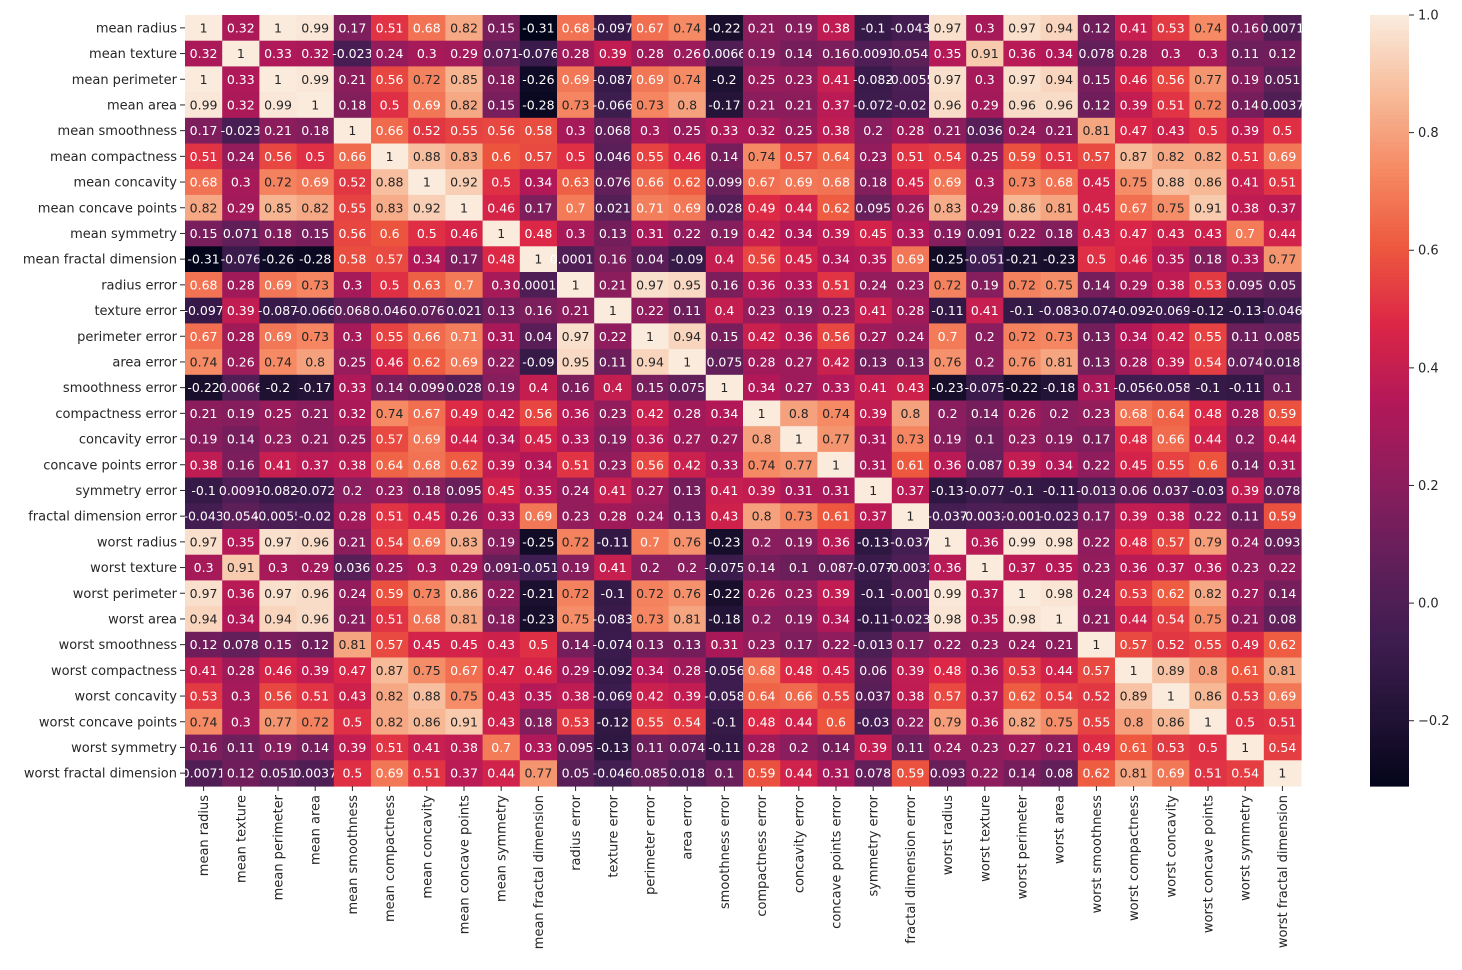 The height and width of the screenshot is (970, 1462). What do you see at coordinates (1171, 182) in the screenshot?
I see `cell-value-label: 0.88` at bounding box center [1171, 182].